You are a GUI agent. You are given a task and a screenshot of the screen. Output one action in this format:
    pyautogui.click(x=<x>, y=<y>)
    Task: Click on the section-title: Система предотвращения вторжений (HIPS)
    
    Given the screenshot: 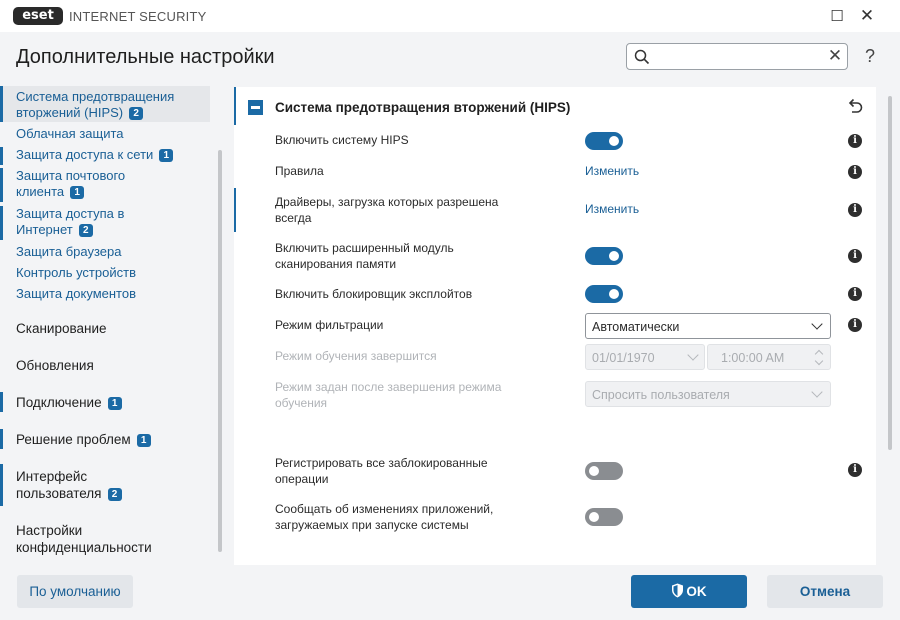 What is the action you would take?
    pyautogui.click(x=423, y=107)
    